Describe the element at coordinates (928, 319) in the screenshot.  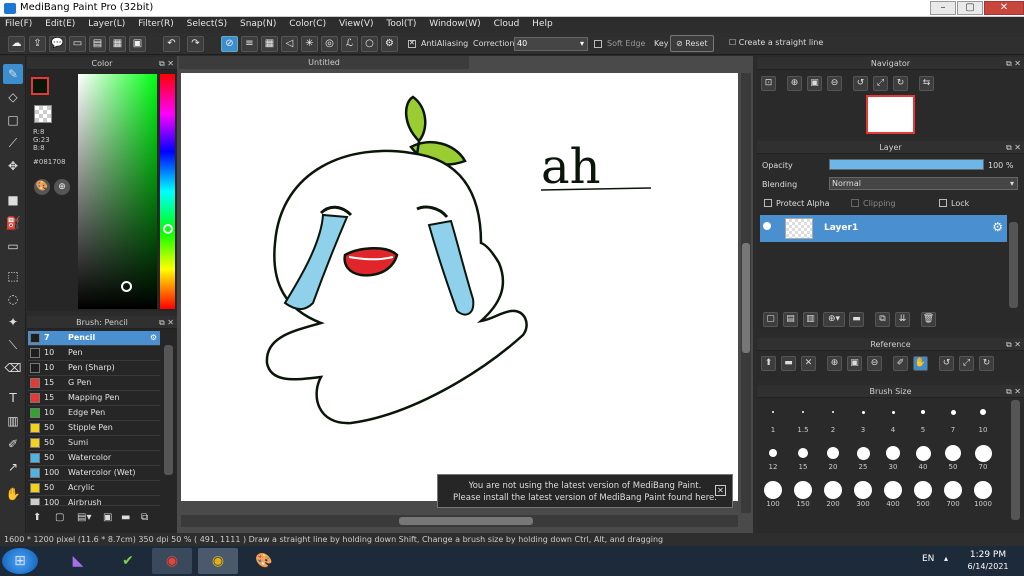
I see `delete-layer-icon: 🗑` at that location.